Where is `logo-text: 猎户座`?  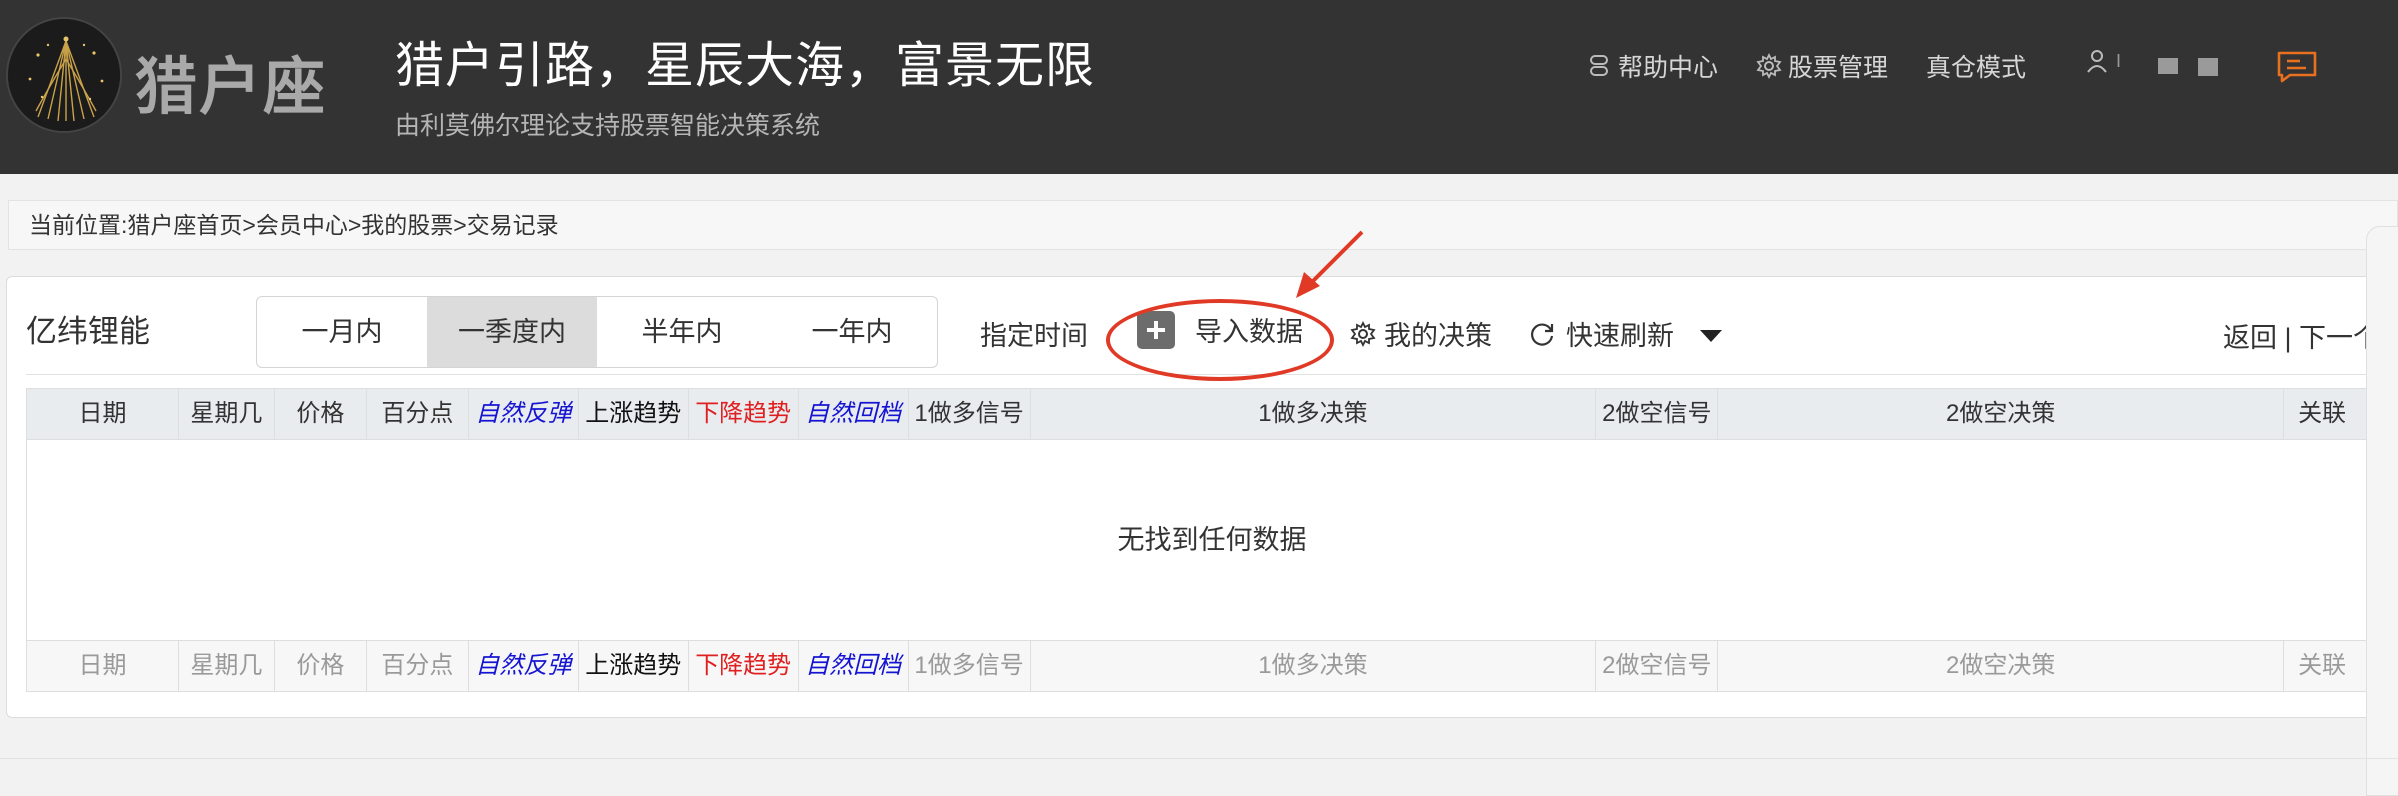 logo-text: 猎户座 is located at coordinates (231, 81).